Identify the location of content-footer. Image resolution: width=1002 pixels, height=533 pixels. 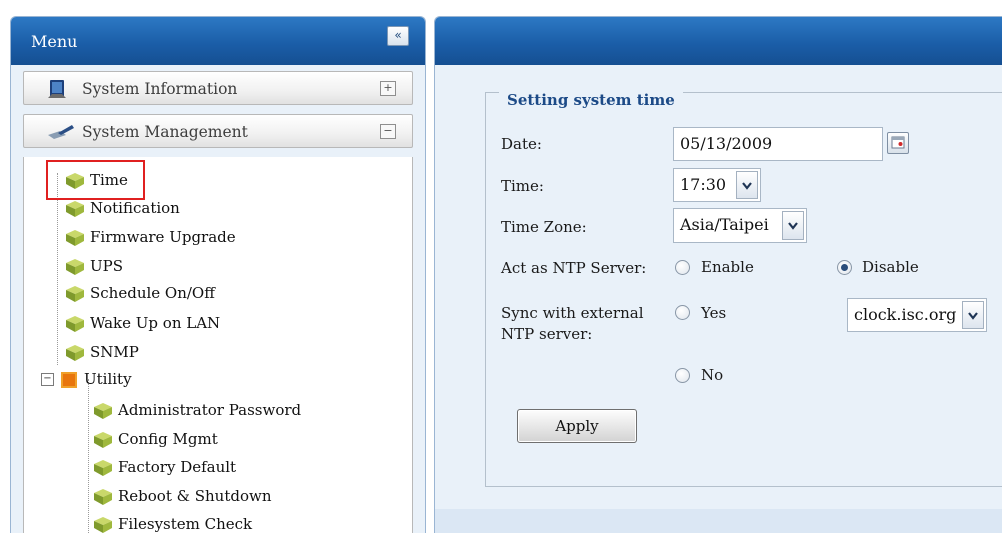
(718, 521).